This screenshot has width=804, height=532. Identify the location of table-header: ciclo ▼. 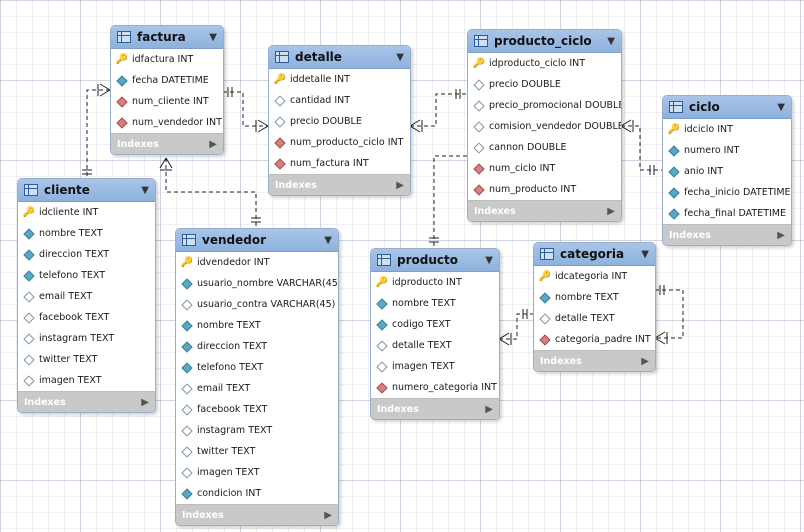
(727, 107).